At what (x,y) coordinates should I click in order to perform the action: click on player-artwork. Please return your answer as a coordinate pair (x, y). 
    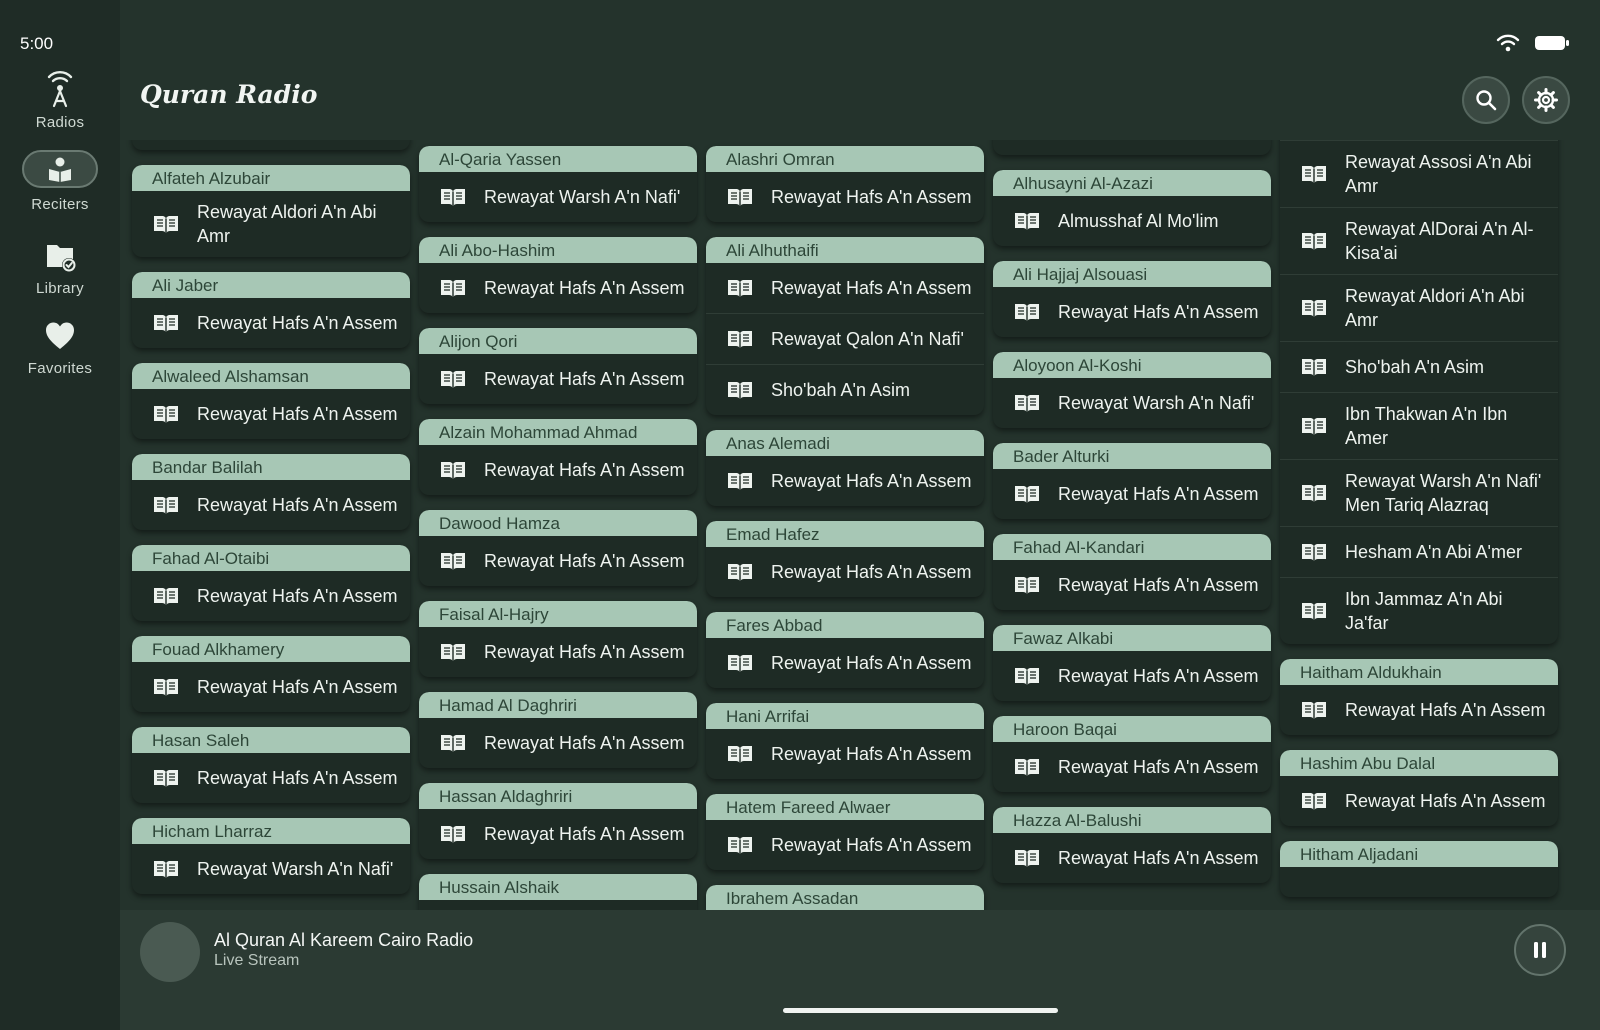
    Looking at the image, I should click on (170, 952).